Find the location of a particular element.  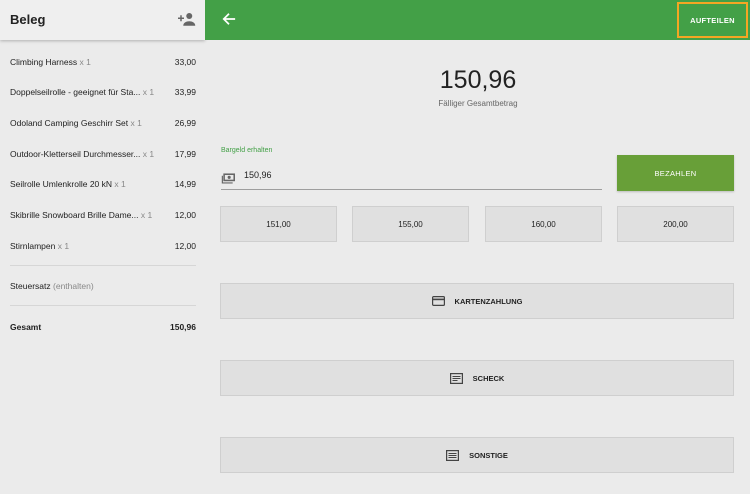

quick-amount-button: 160,00 is located at coordinates (543, 224).